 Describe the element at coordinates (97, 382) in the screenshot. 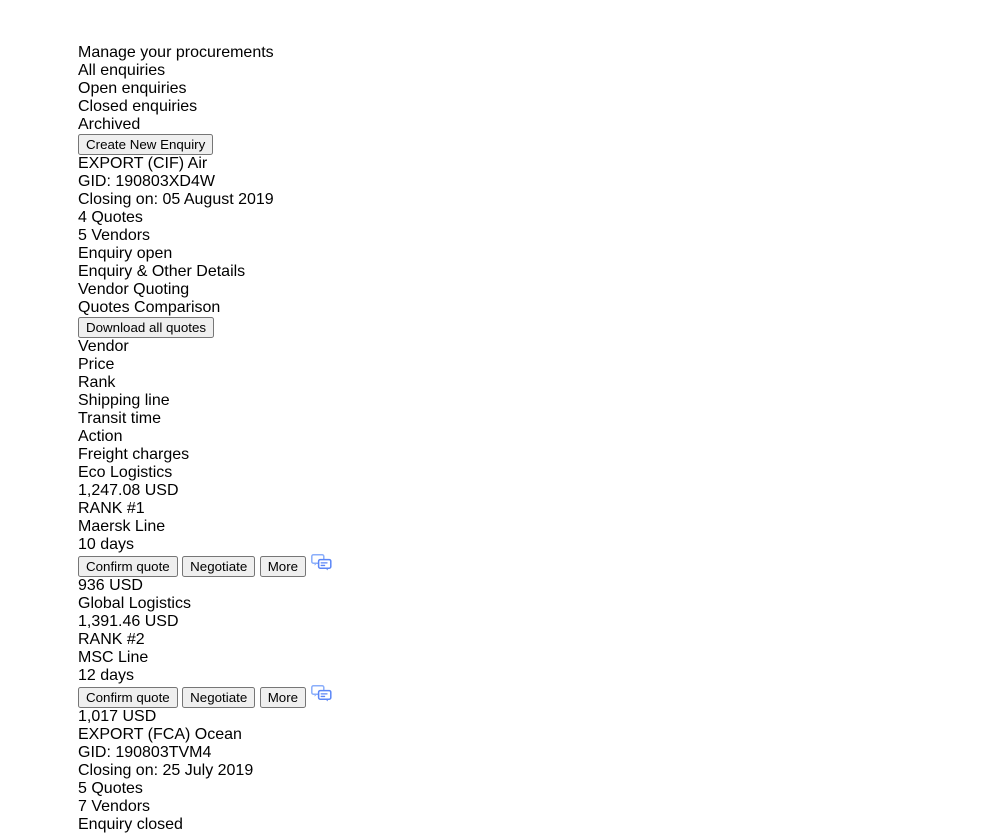

I see `label-rank: Rank` at that location.